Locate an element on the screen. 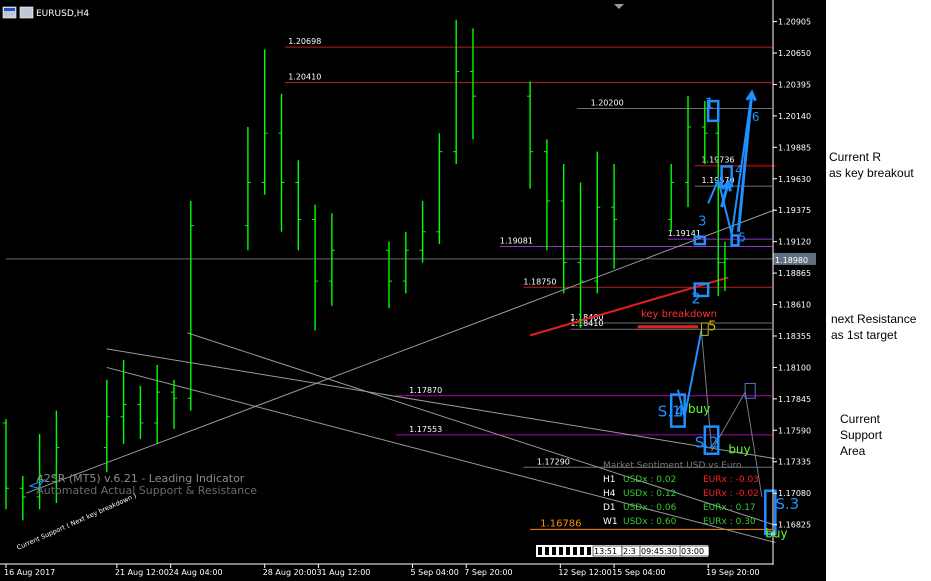 This screenshot has width=931, height=581. key-breakdown-label: key breakdown is located at coordinates (679, 314).